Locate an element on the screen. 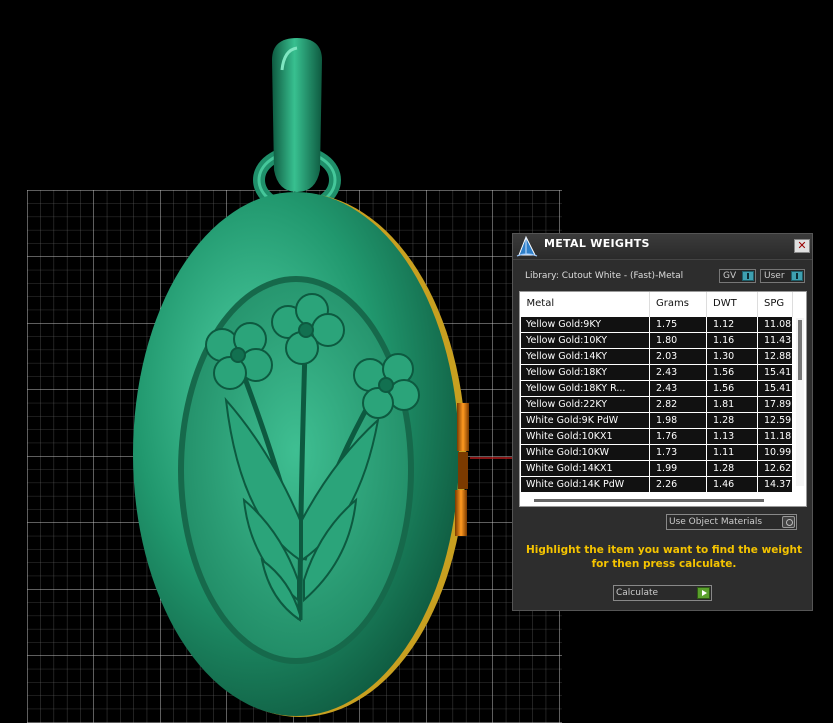 This screenshot has width=833, height=723. pendant-bail is located at coordinates (297, 126).